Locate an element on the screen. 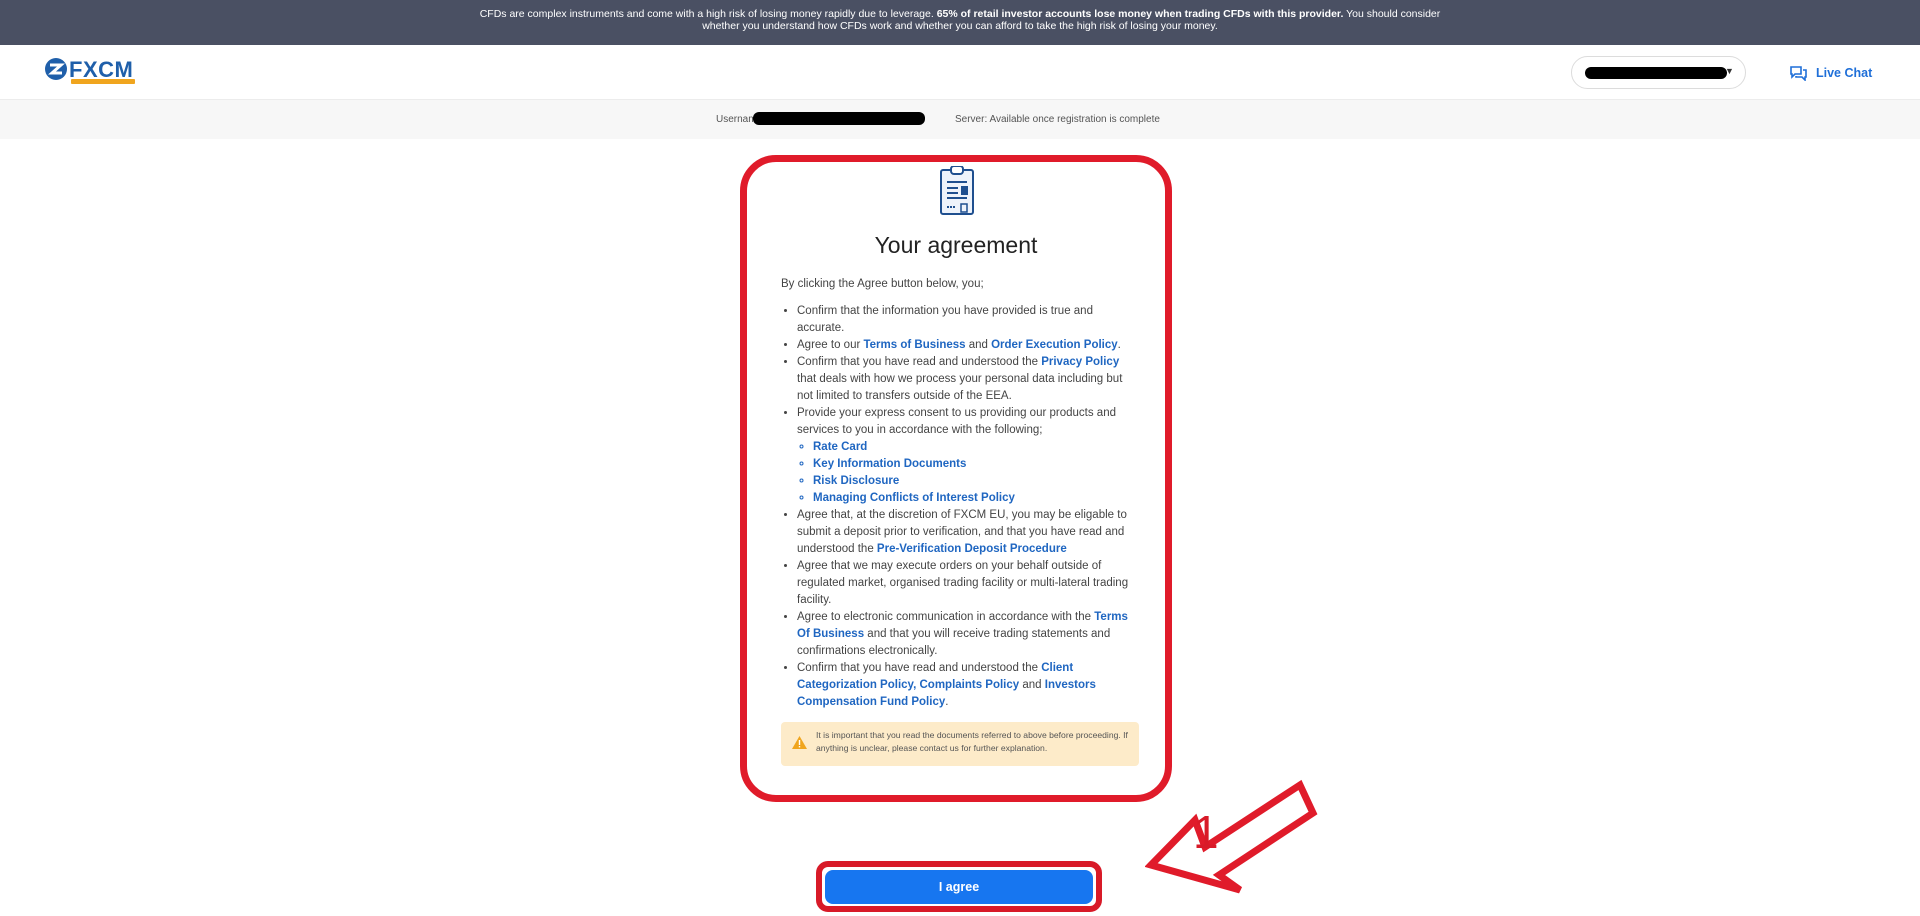  key-information-documents-link: Key Information Documents is located at coordinates (889, 464).